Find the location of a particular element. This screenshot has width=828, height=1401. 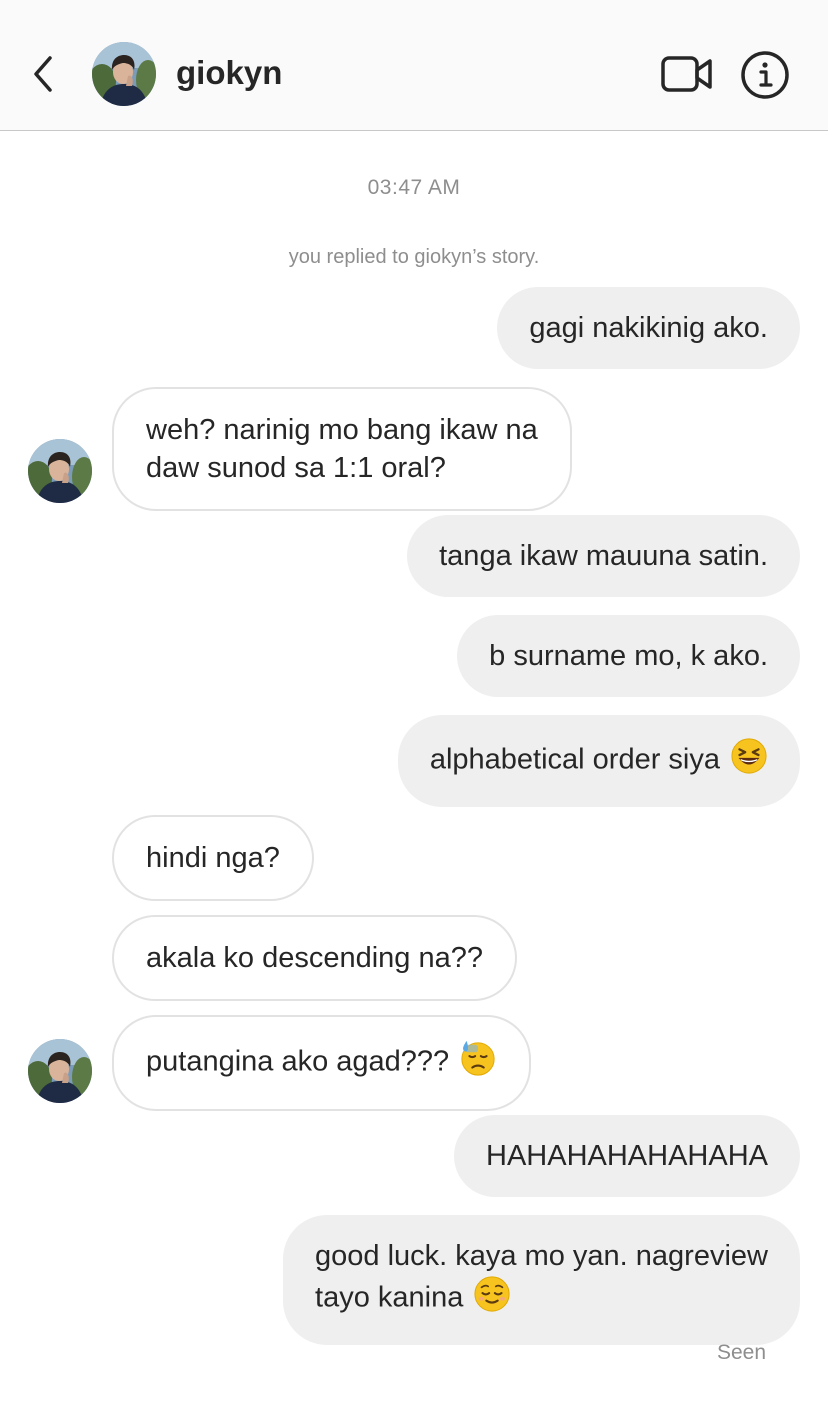

message-text: b surname mo, k ako. is located at coordinates (628, 656).